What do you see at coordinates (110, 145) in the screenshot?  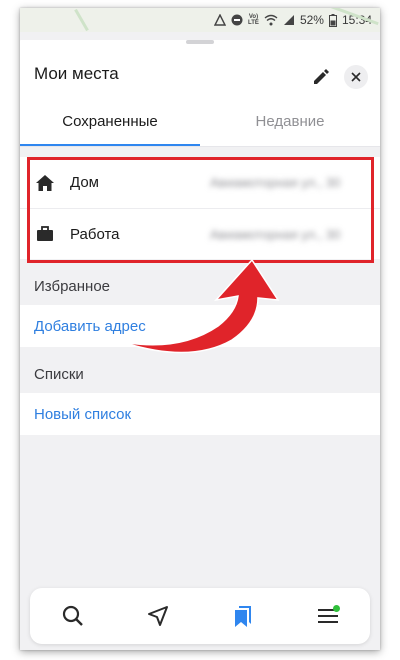 I see `active-tab-indicator` at bounding box center [110, 145].